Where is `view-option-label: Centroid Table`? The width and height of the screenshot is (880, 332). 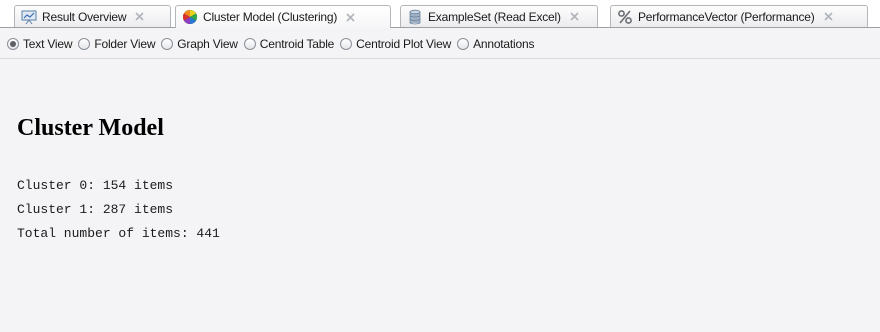 view-option-label: Centroid Table is located at coordinates (297, 44).